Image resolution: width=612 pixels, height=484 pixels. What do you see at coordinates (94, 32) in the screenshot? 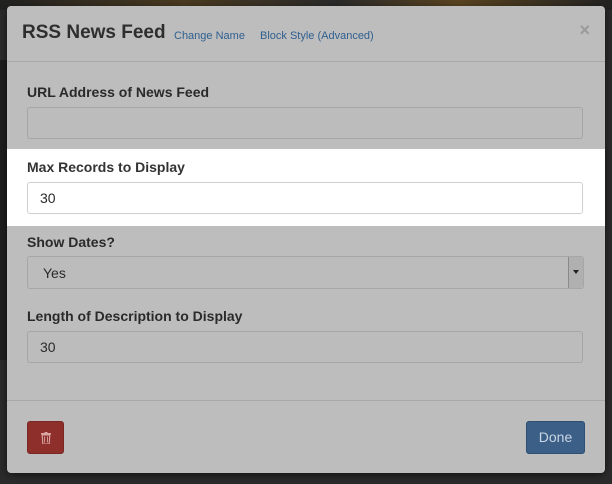
I see `modal-title: RSS News Feed` at bounding box center [94, 32].